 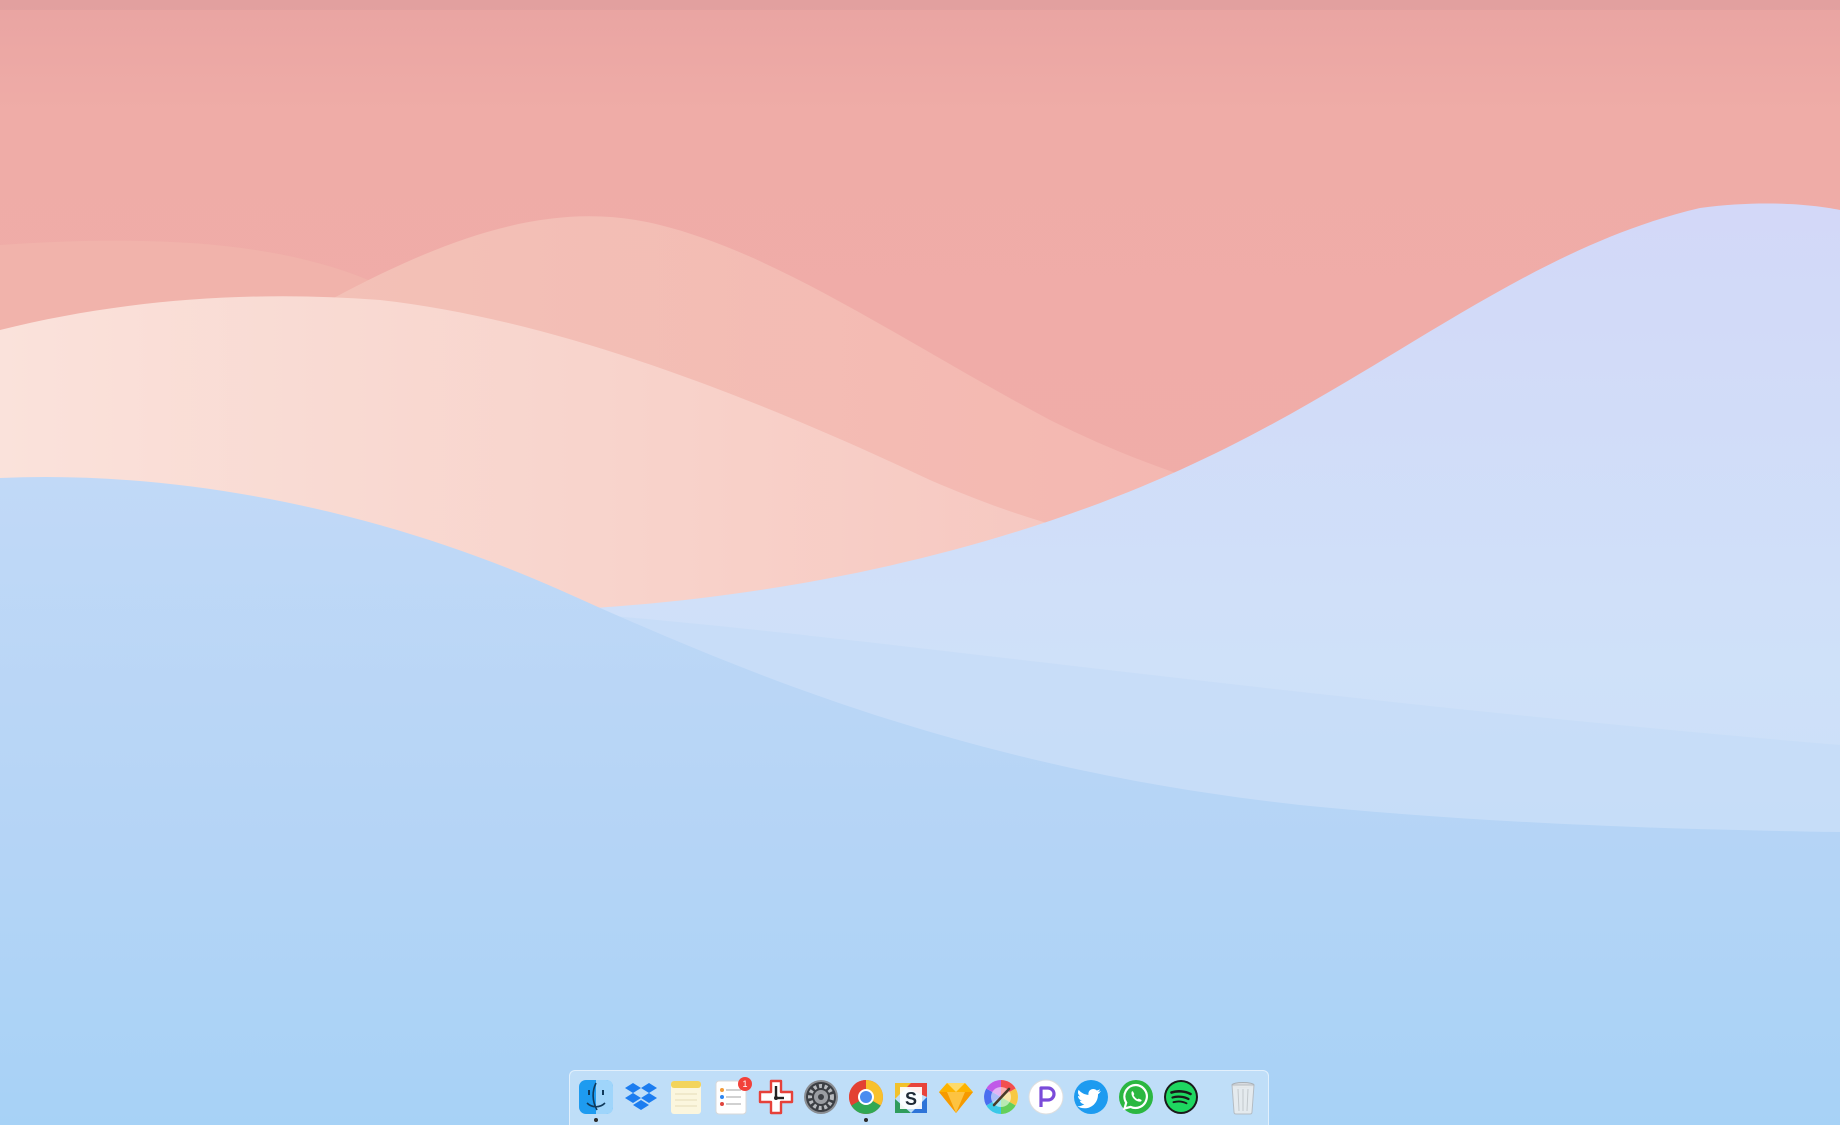 I want to click on dropbox-icon, so click(x=641, y=1096).